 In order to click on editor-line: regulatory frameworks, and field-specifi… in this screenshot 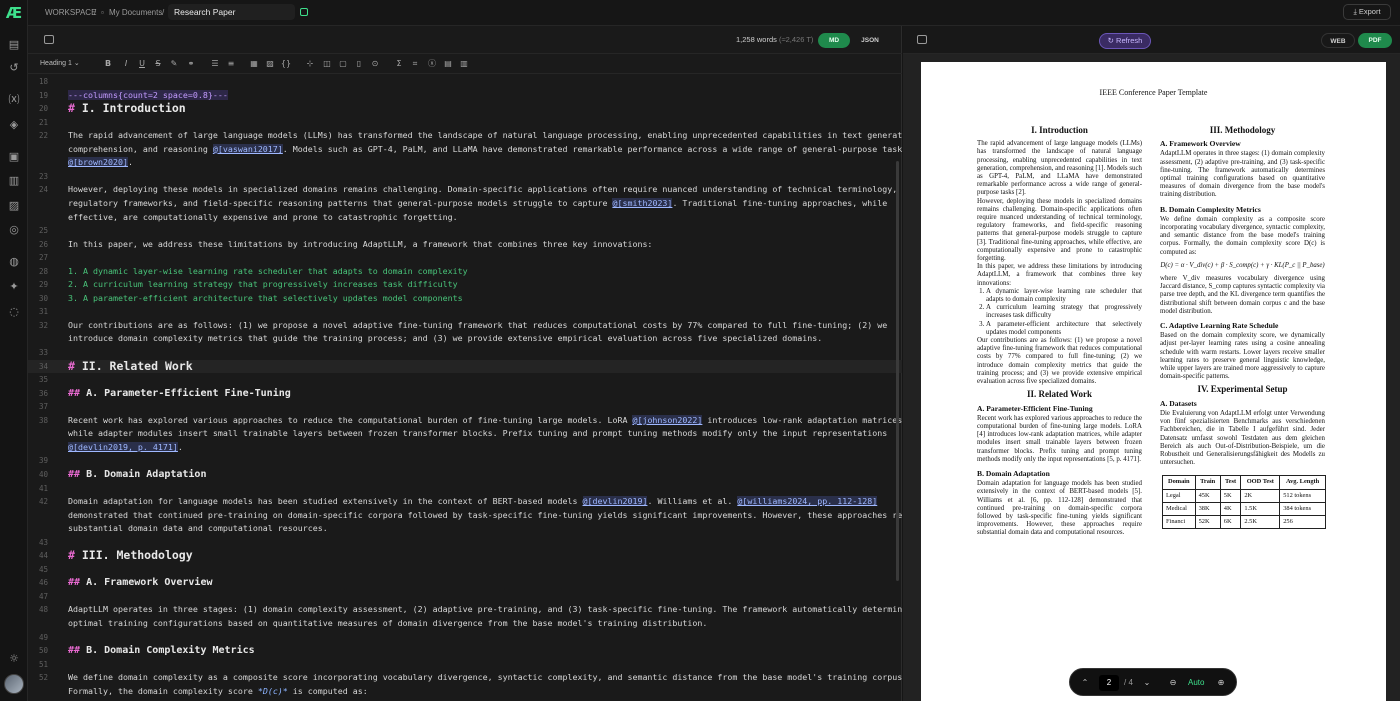, I will do `click(465, 203)`.